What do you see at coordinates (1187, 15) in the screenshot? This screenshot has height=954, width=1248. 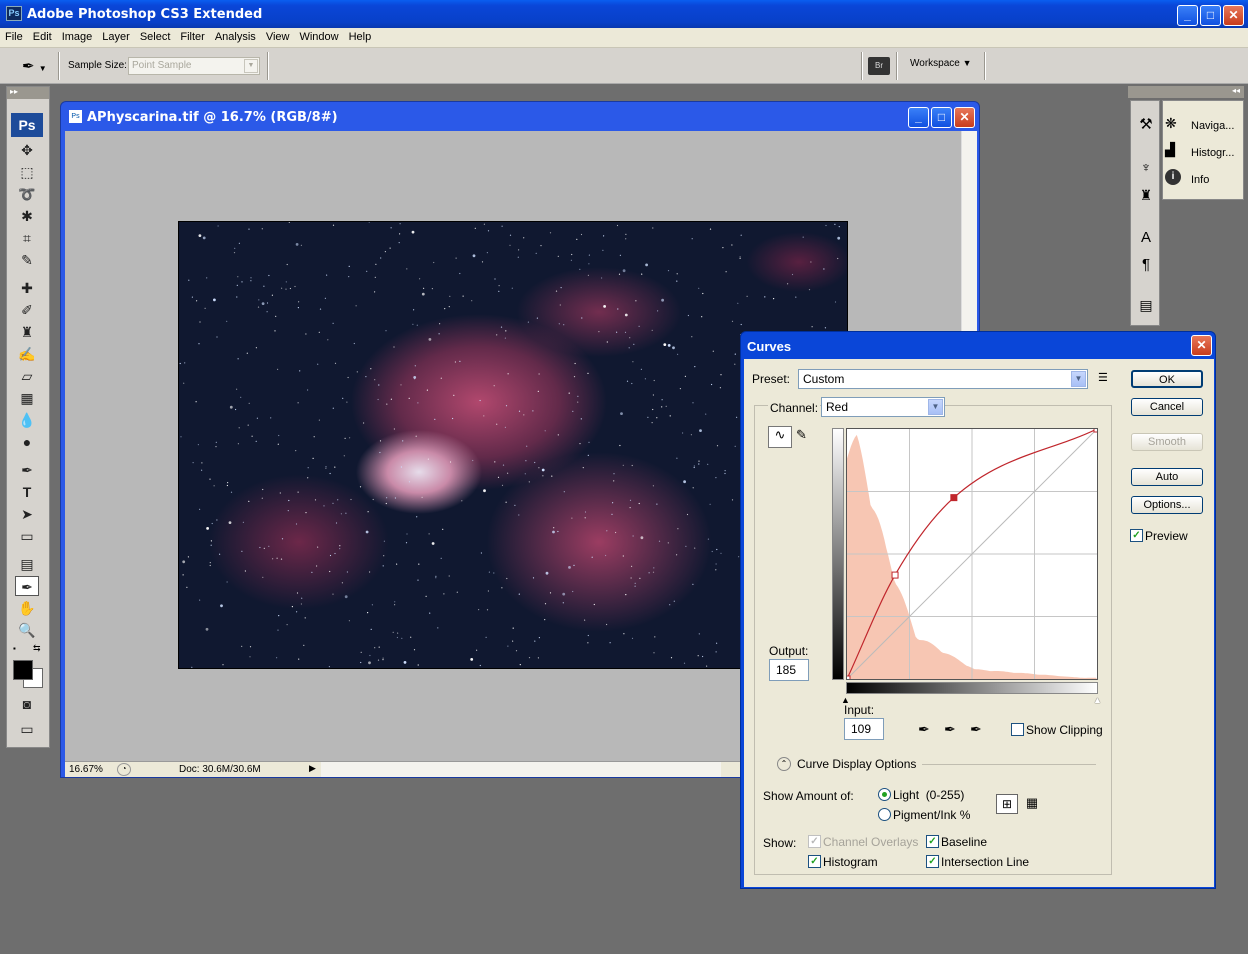 I see `minimize-button: _` at bounding box center [1187, 15].